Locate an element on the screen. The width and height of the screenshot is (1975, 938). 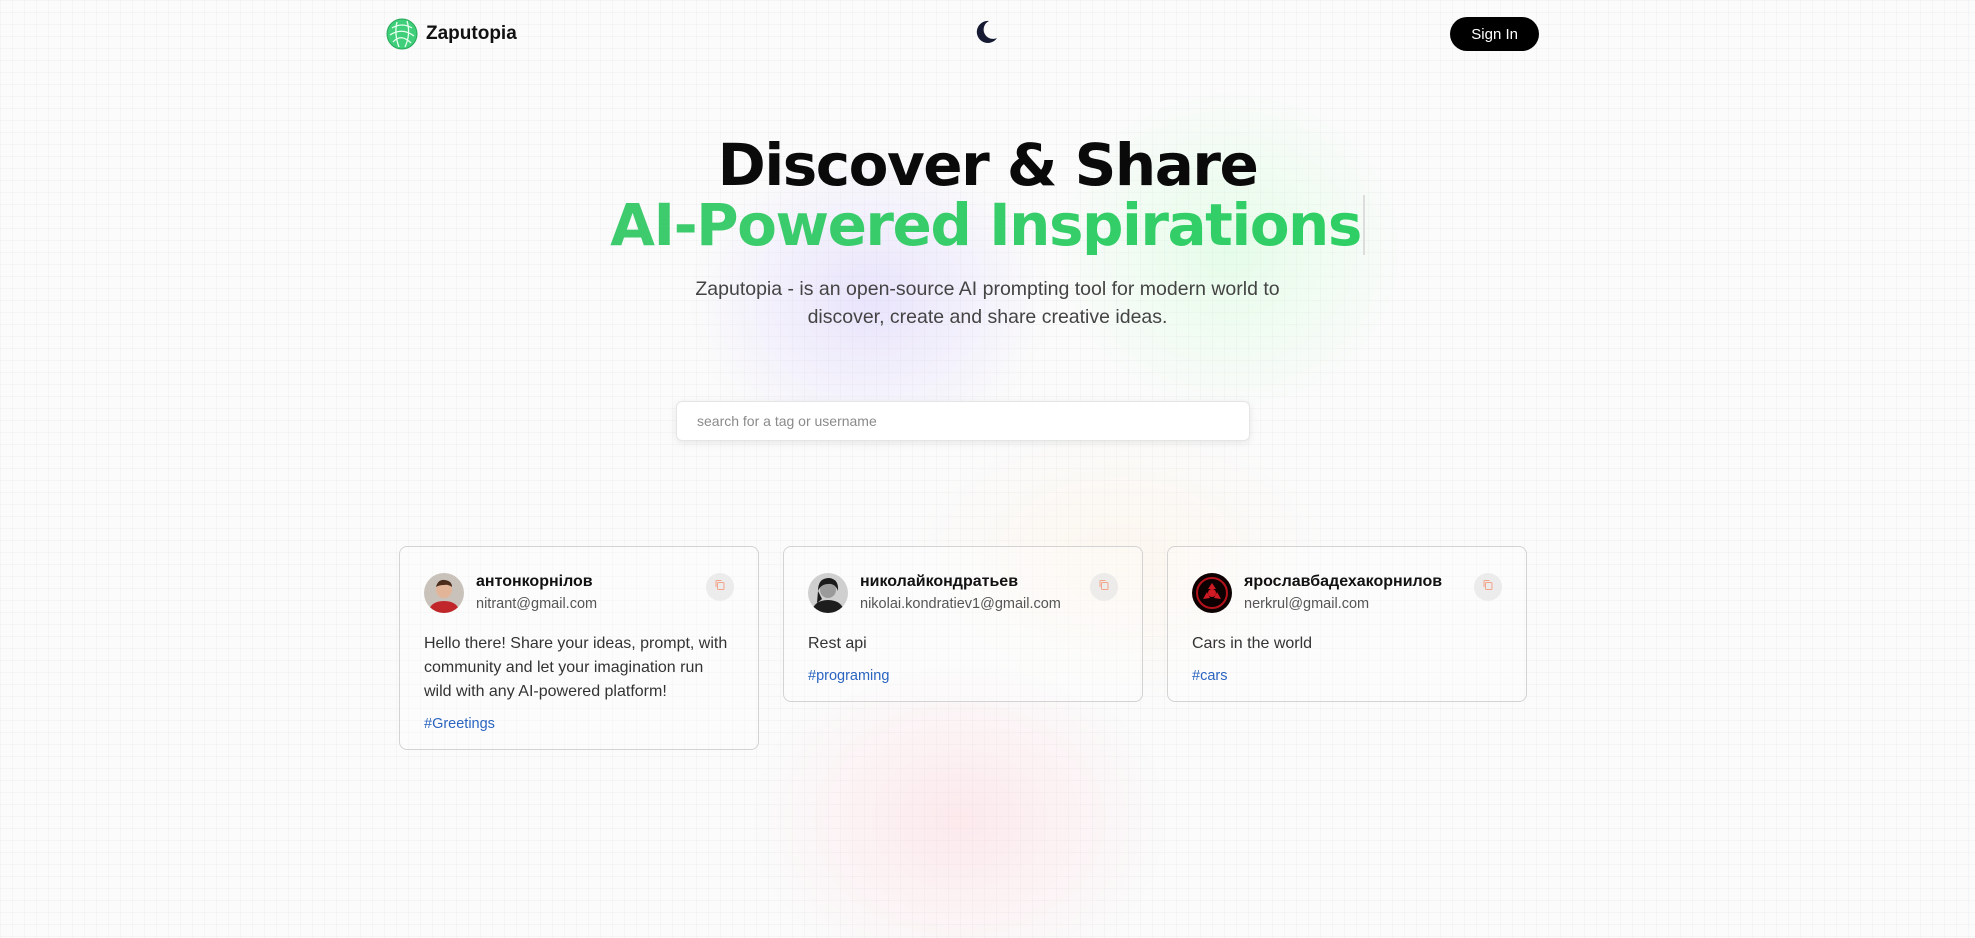
author-email: nerkrul@gmail.com is located at coordinates (1307, 604).